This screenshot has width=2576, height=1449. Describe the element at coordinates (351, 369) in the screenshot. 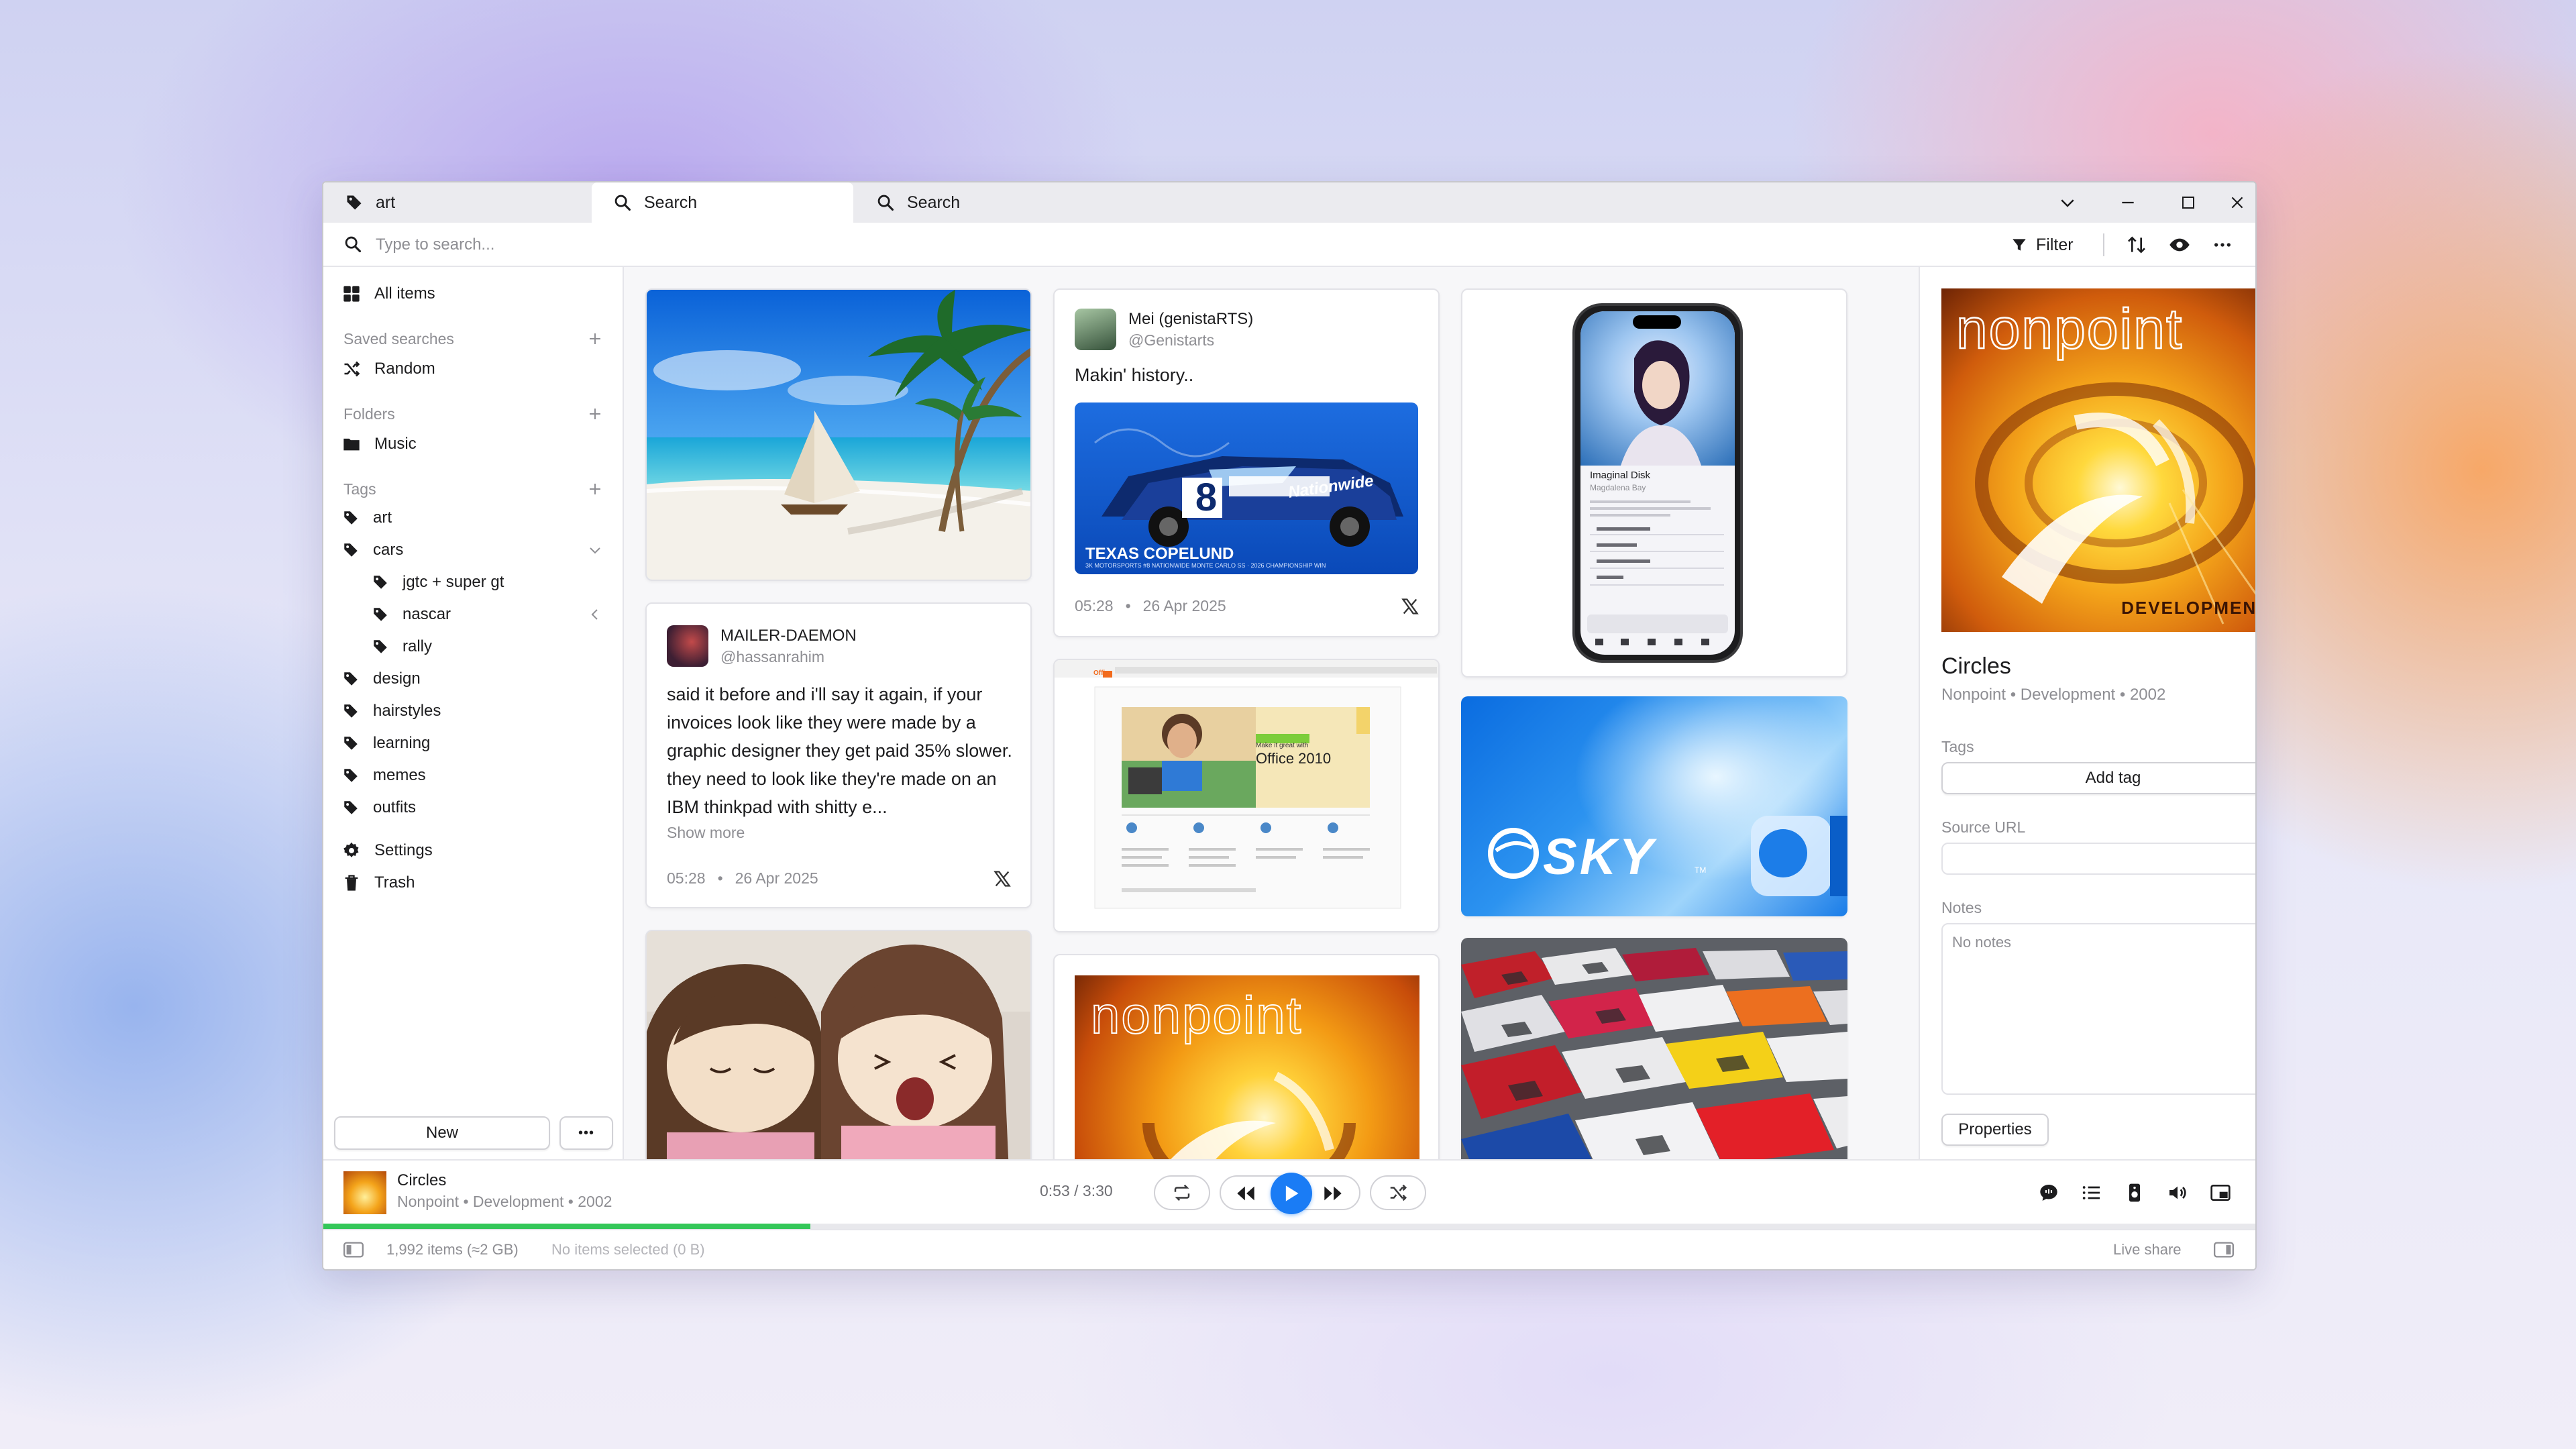

I see `shuffle-icon` at that location.